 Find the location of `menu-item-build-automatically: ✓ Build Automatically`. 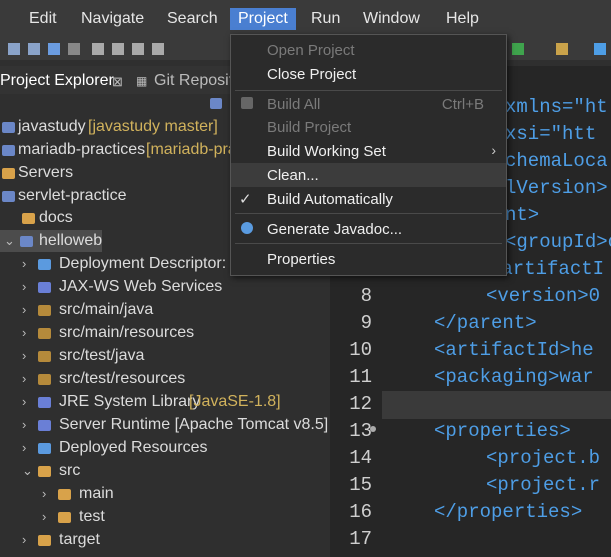

menu-item-build-automatically: ✓ Build Automatically is located at coordinates (368, 199).